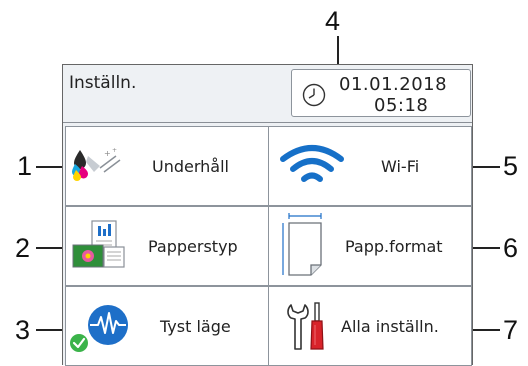 The image size is (528, 366). What do you see at coordinates (302, 244) in the screenshot?
I see `paper-size-icon` at bounding box center [302, 244].